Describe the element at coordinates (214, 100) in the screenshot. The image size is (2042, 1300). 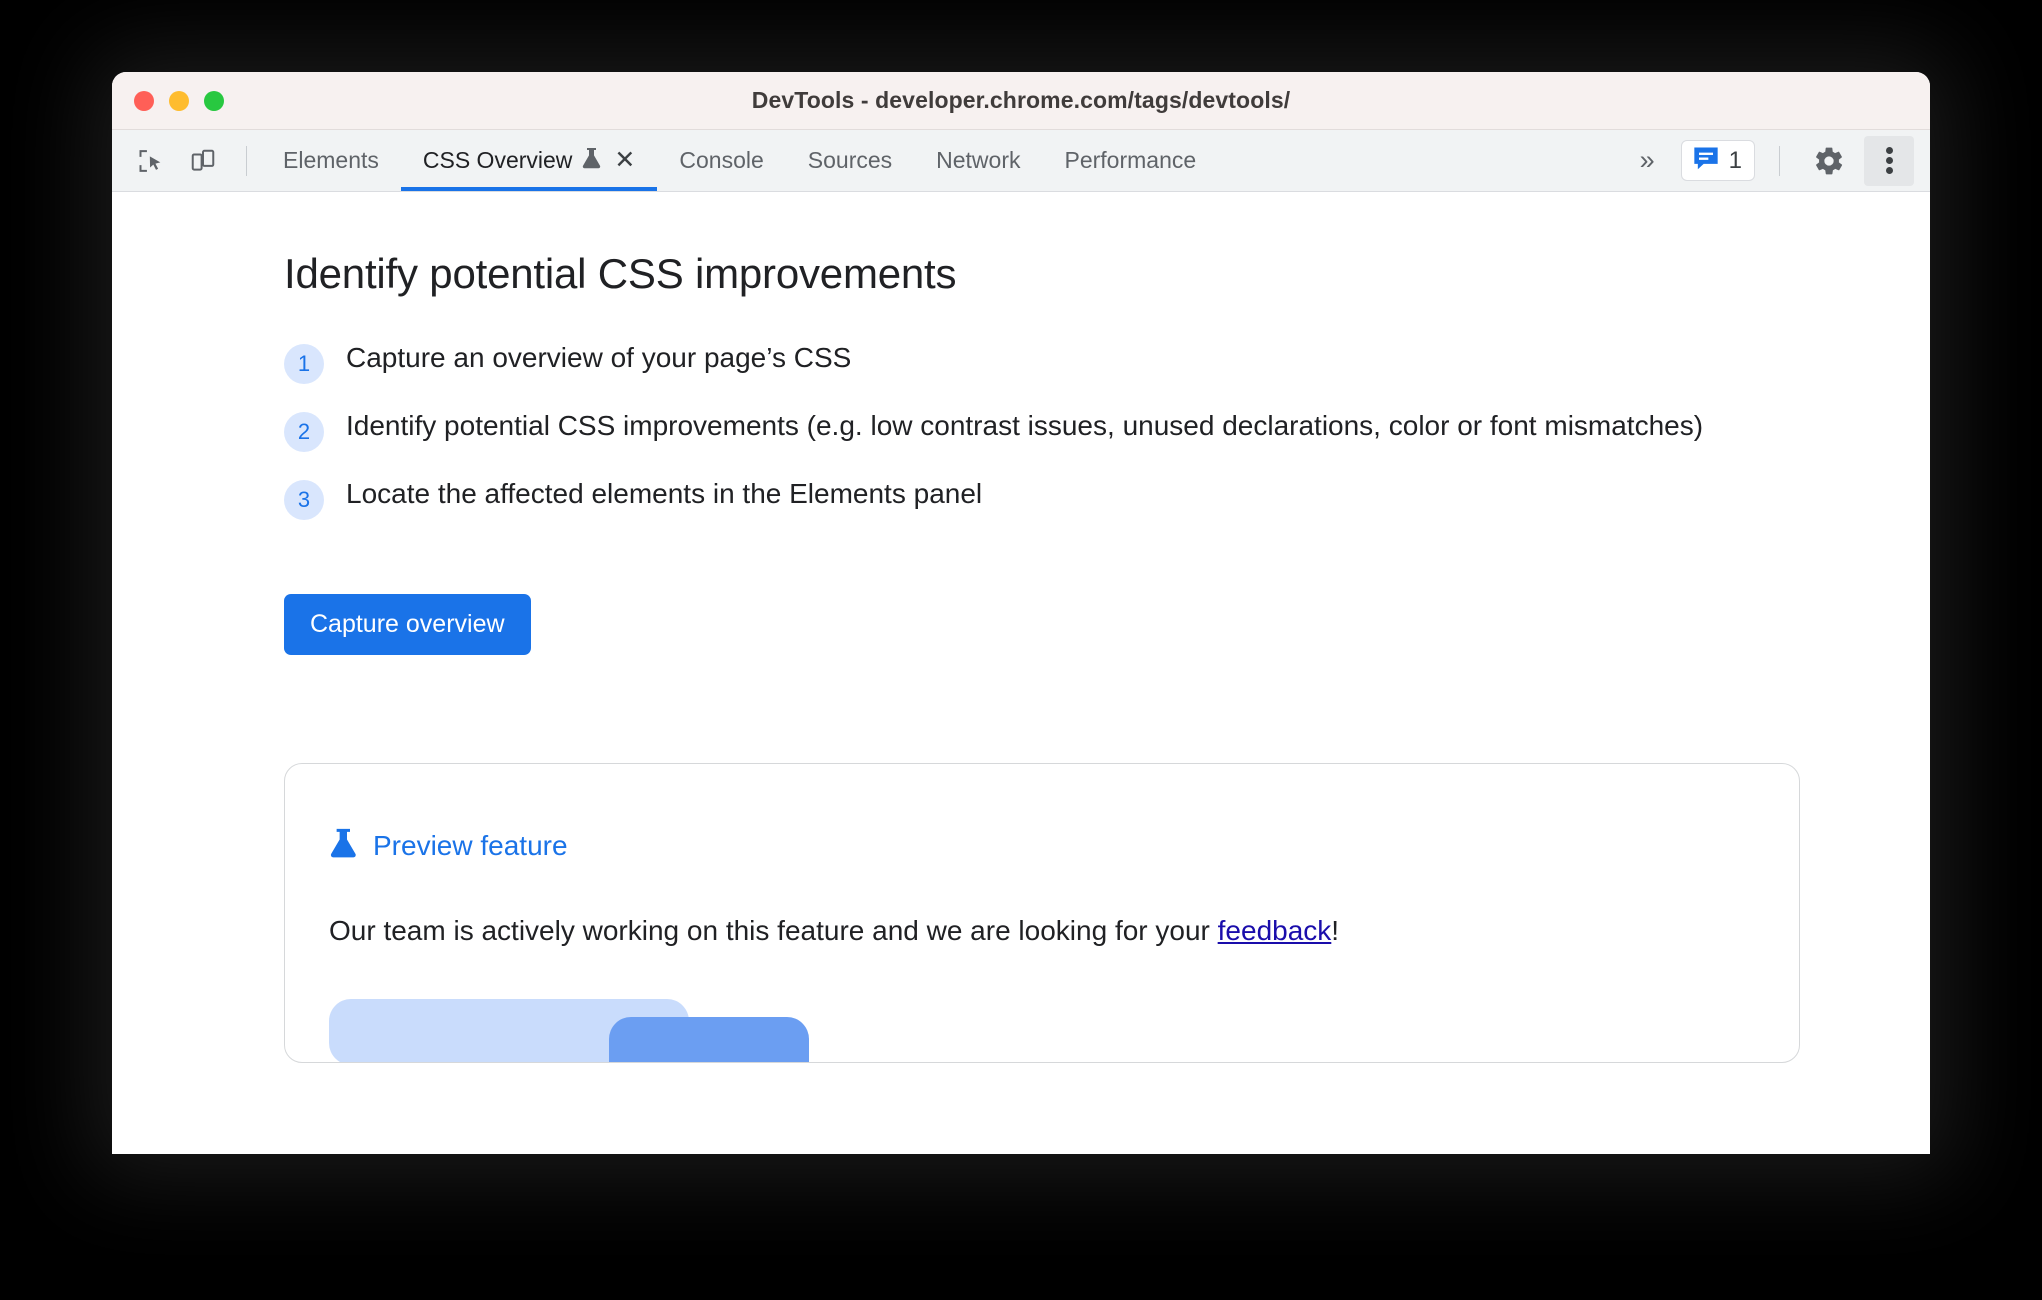
I see `maximize-window-button` at that location.